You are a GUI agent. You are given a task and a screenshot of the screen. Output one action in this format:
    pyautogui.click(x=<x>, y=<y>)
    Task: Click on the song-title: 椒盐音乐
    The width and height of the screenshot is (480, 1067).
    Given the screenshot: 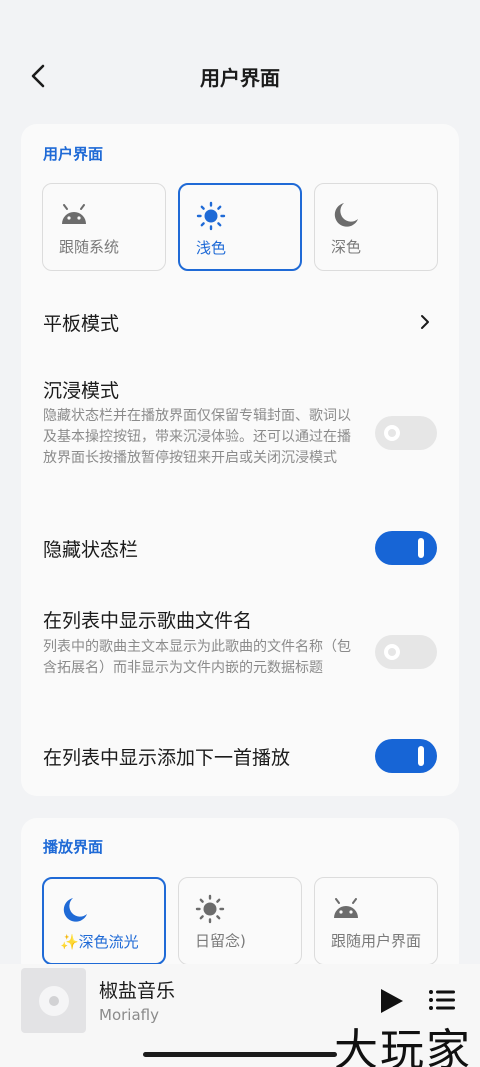 What is the action you would take?
    pyautogui.click(x=137, y=991)
    